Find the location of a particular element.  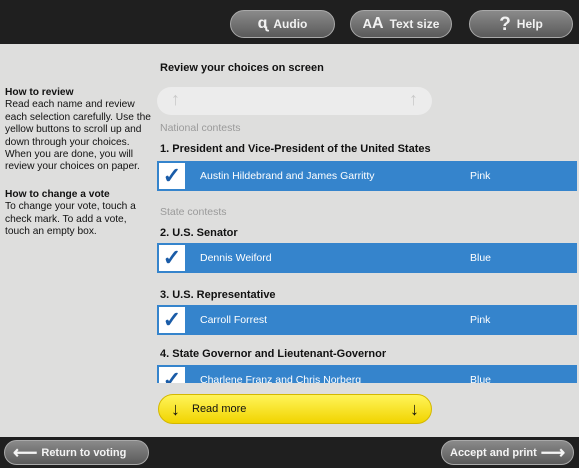

return-label: Return to voting is located at coordinates (84, 452).